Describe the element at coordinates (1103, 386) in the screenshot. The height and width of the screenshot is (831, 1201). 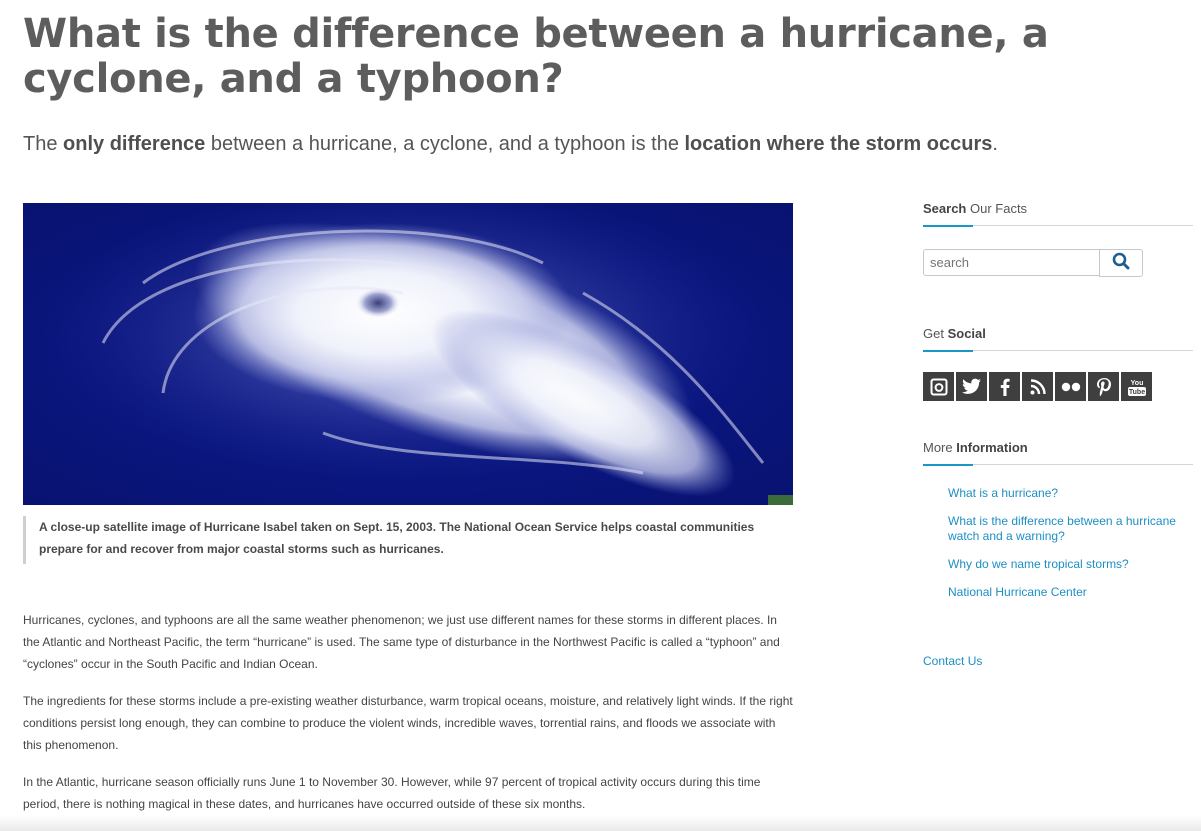
I see `pinterest-icon` at that location.